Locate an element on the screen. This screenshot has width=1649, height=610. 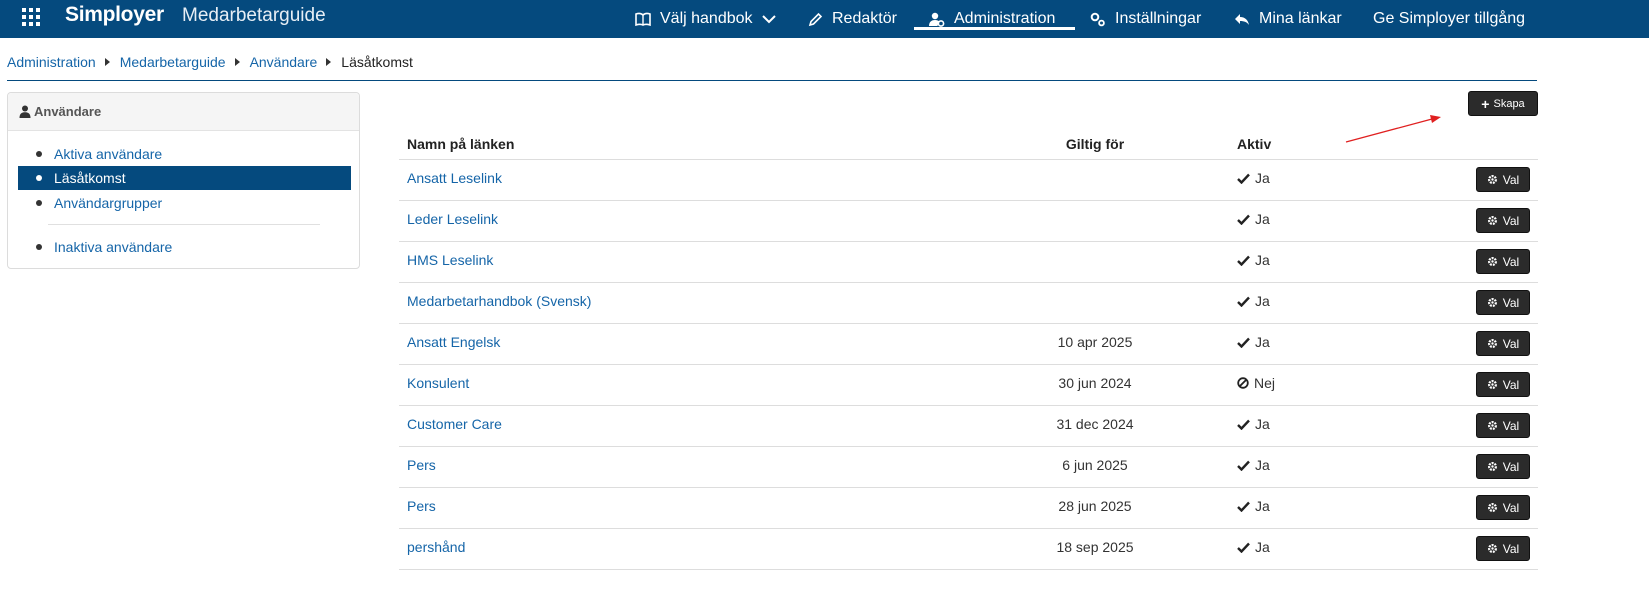
nav-editor: Redaktör is located at coordinates (852, 19).